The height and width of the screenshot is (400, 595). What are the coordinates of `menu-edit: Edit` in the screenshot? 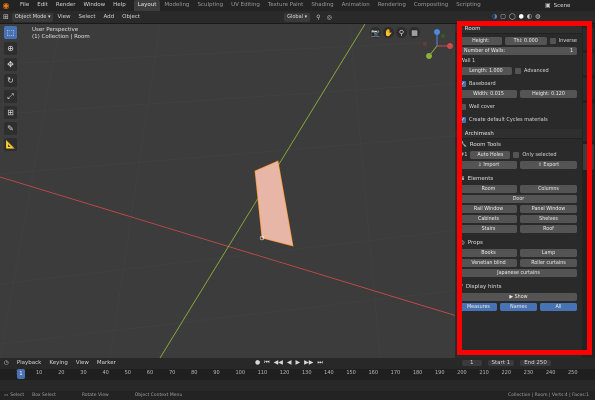 It's located at (42, 5).